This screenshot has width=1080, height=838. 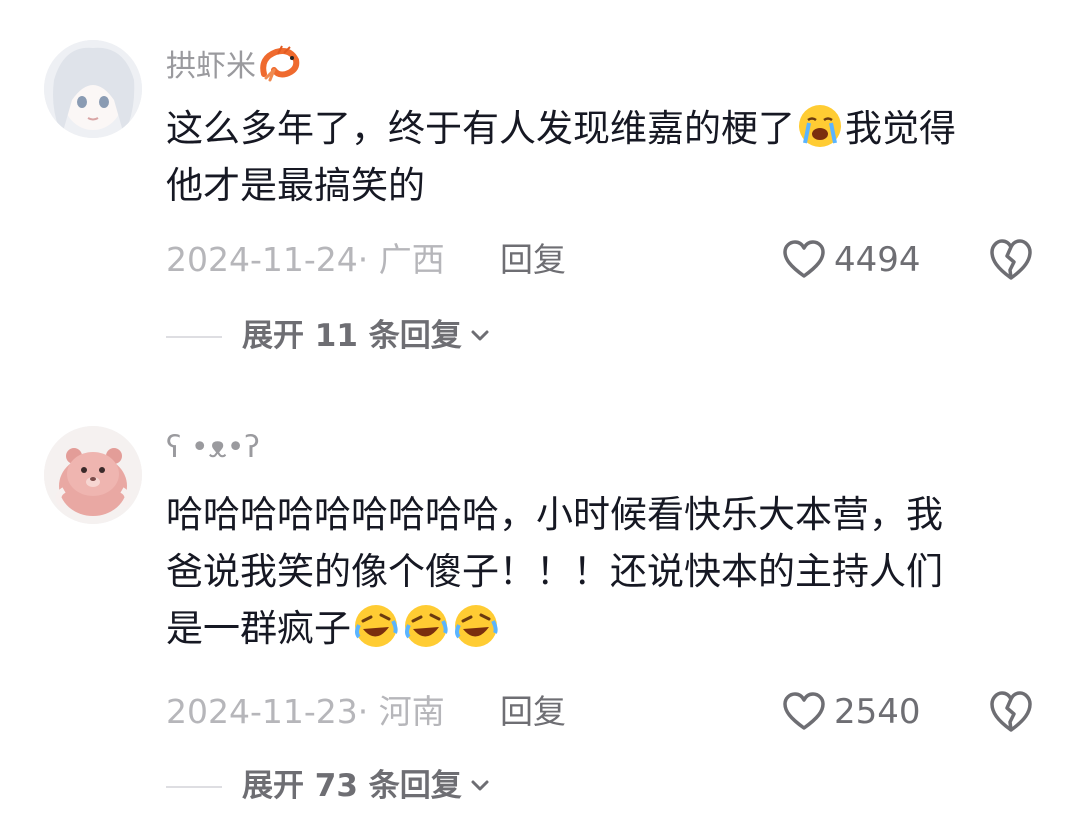 What do you see at coordinates (305, 711) in the screenshot?
I see `date-location: 2024-11-23· 河南` at bounding box center [305, 711].